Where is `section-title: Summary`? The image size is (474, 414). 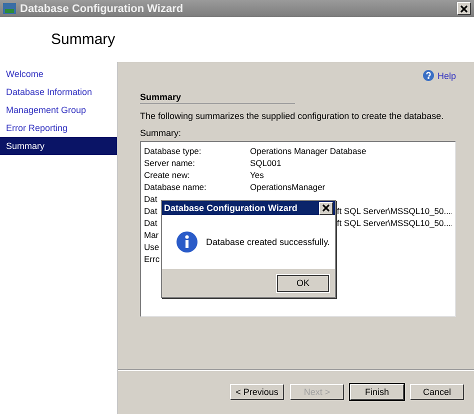
section-title: Summary is located at coordinates (217, 98).